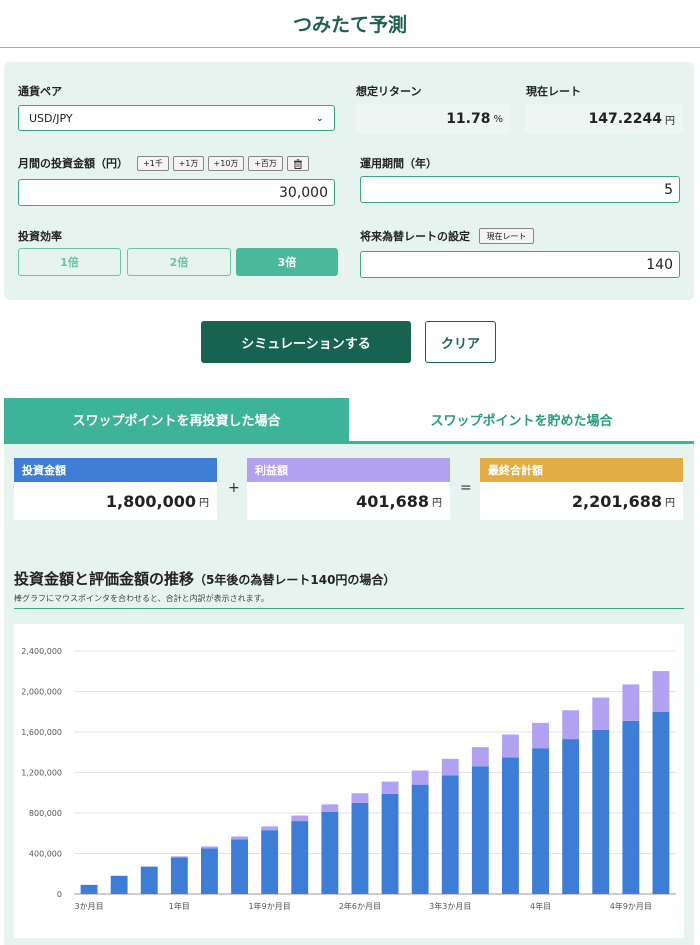 This screenshot has width=700, height=945. I want to click on equals-sign: =, so click(466, 488).